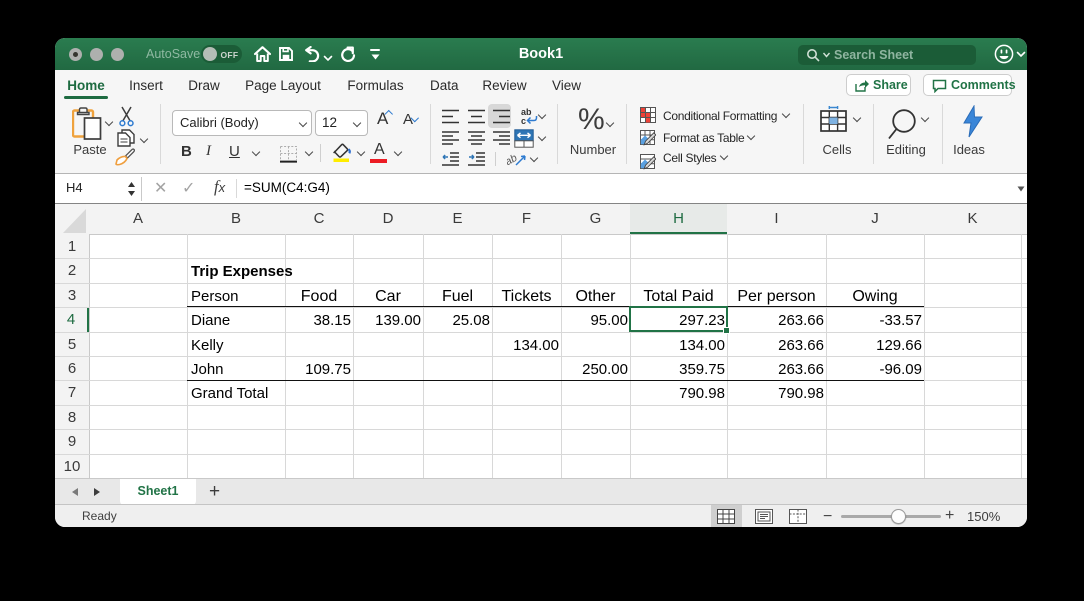 This screenshot has height=601, width=1084. What do you see at coordinates (513, 160) in the screenshot?
I see `svg-text: ab` at bounding box center [513, 160].